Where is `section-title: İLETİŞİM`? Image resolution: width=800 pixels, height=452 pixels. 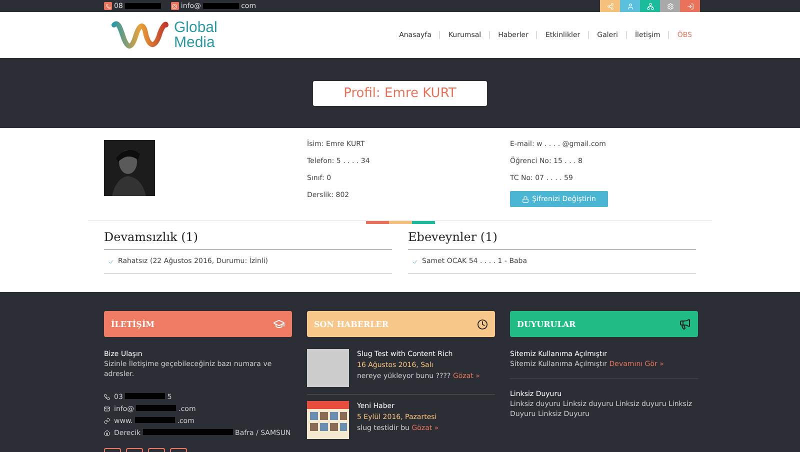
section-title: İLETİŞİM is located at coordinates (133, 324).